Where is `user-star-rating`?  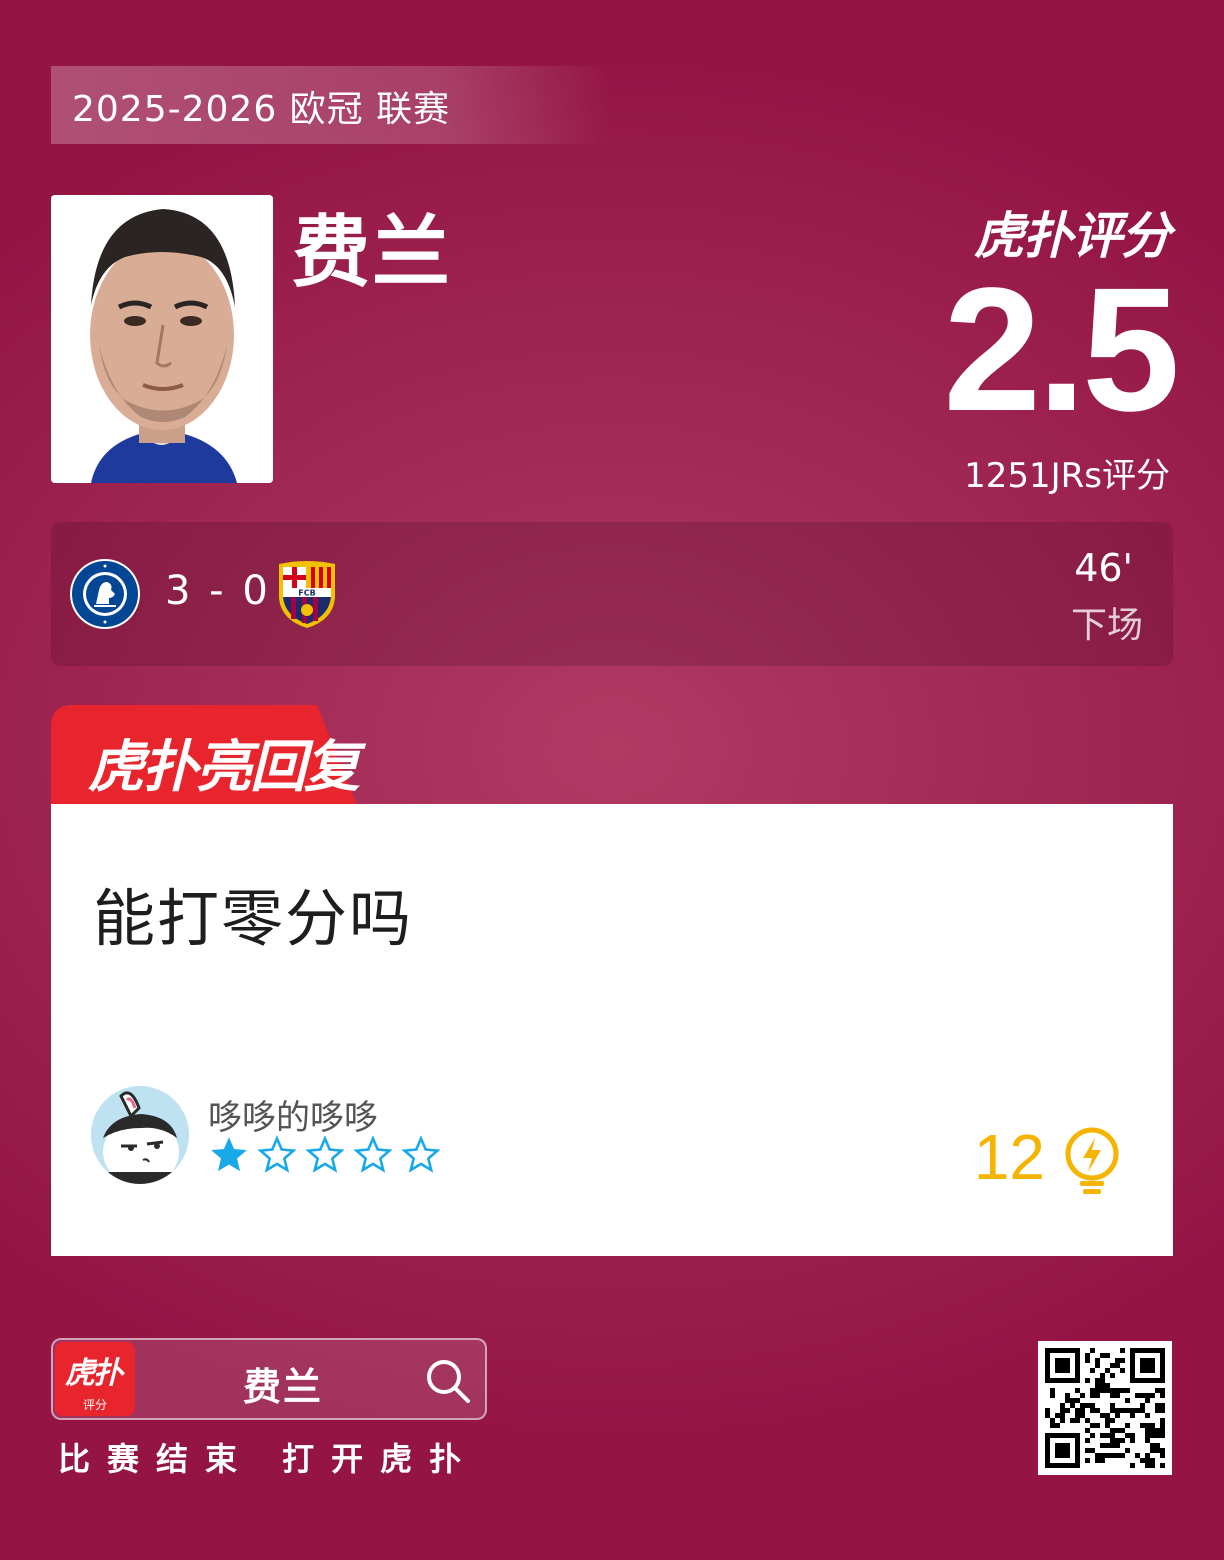
user-star-rating is located at coordinates (325, 1155).